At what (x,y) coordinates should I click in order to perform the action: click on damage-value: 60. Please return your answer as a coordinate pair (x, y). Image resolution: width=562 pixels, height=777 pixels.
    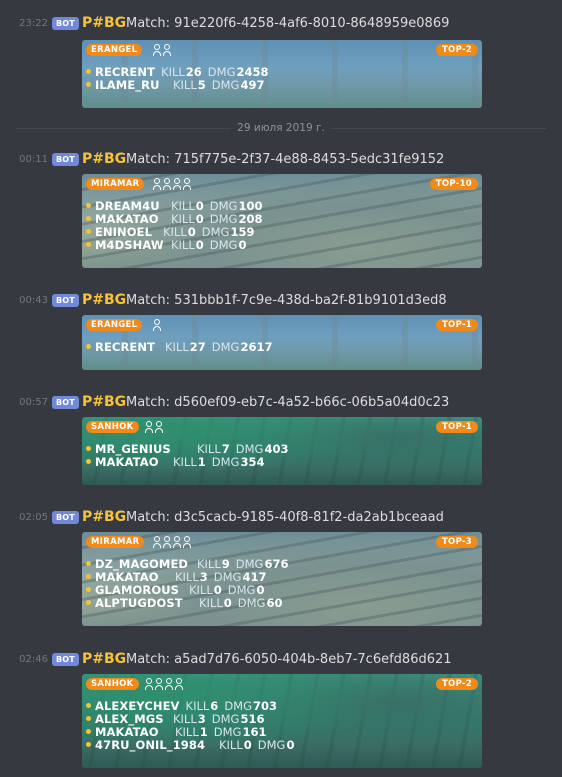
    Looking at the image, I should click on (274, 603).